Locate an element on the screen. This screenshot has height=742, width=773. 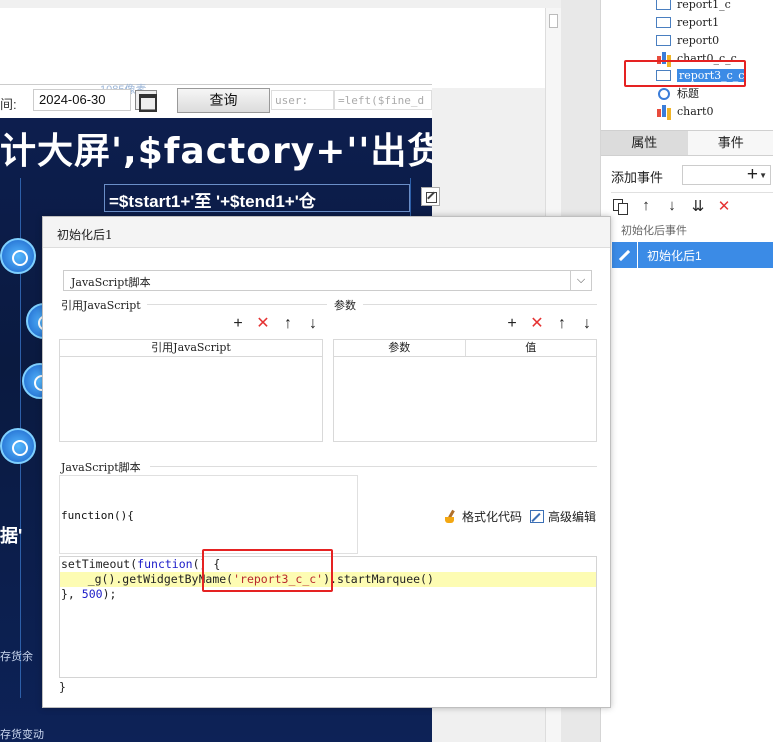
tree-item-label: 标题 is located at coordinates (688, 93).